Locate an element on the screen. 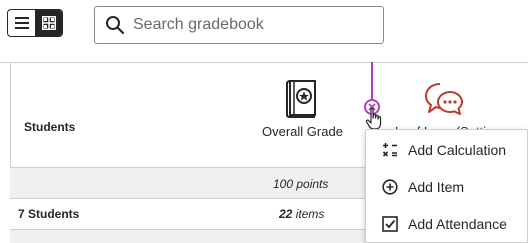 The image size is (528, 243). list-view-button is located at coordinates (21, 23).